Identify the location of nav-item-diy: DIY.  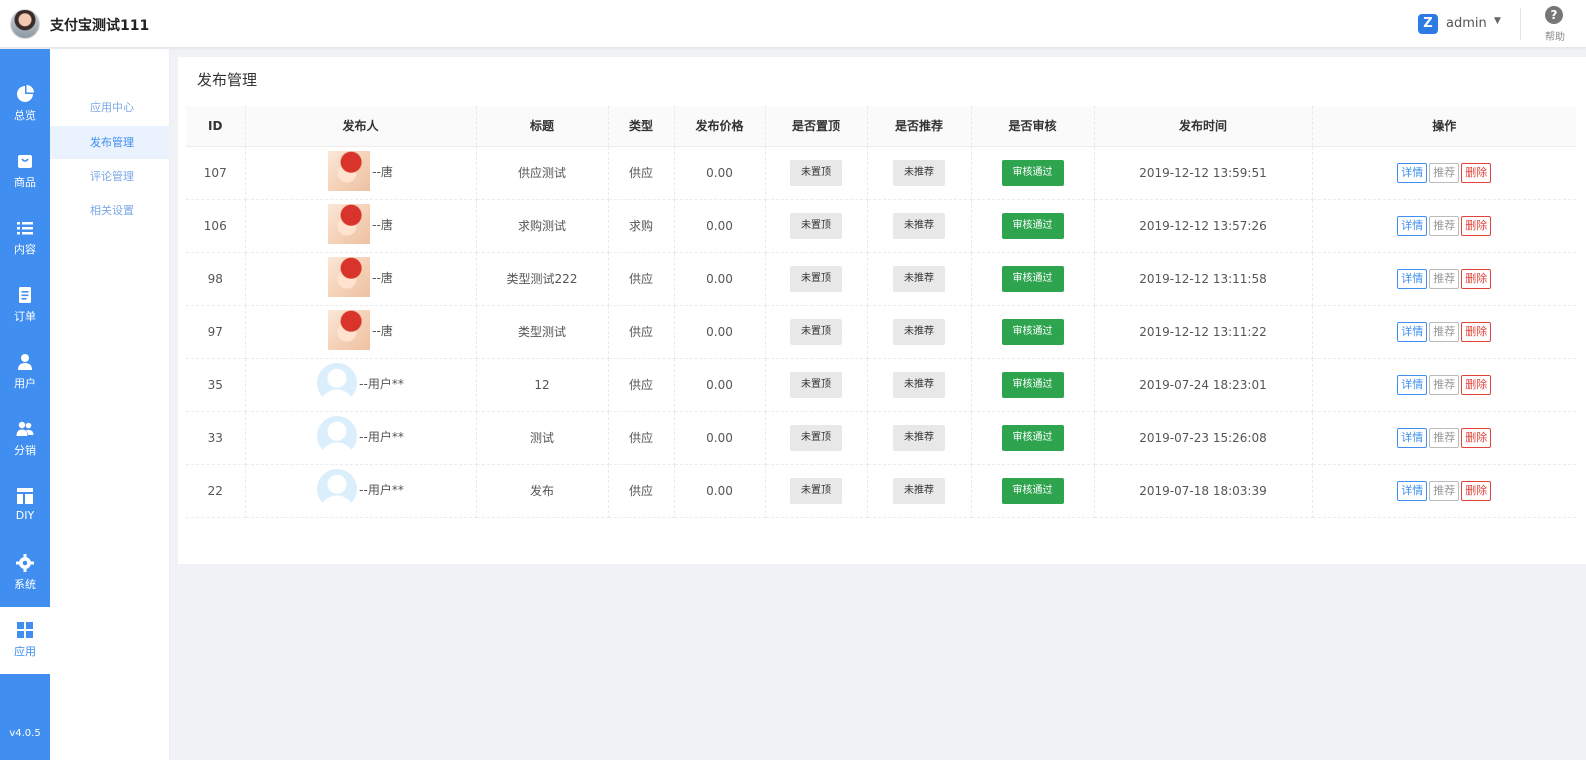
(25, 506).